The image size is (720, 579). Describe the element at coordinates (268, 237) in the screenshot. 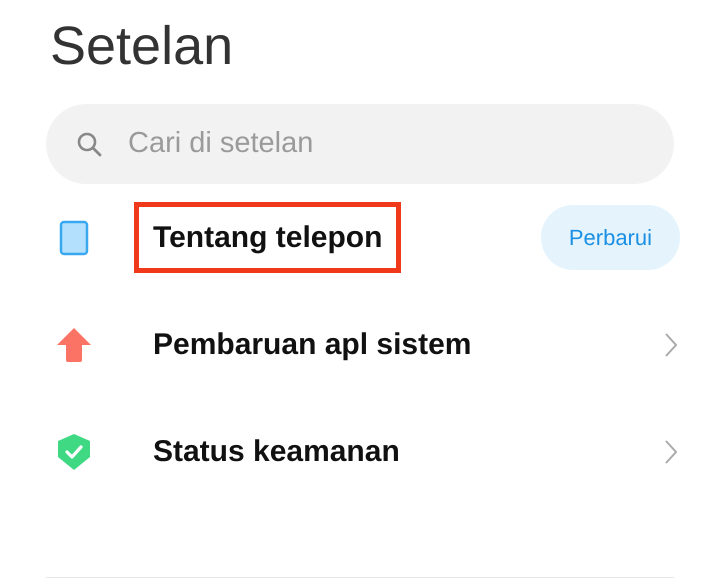

I see `highlighted-label: Tentang telepon` at that location.